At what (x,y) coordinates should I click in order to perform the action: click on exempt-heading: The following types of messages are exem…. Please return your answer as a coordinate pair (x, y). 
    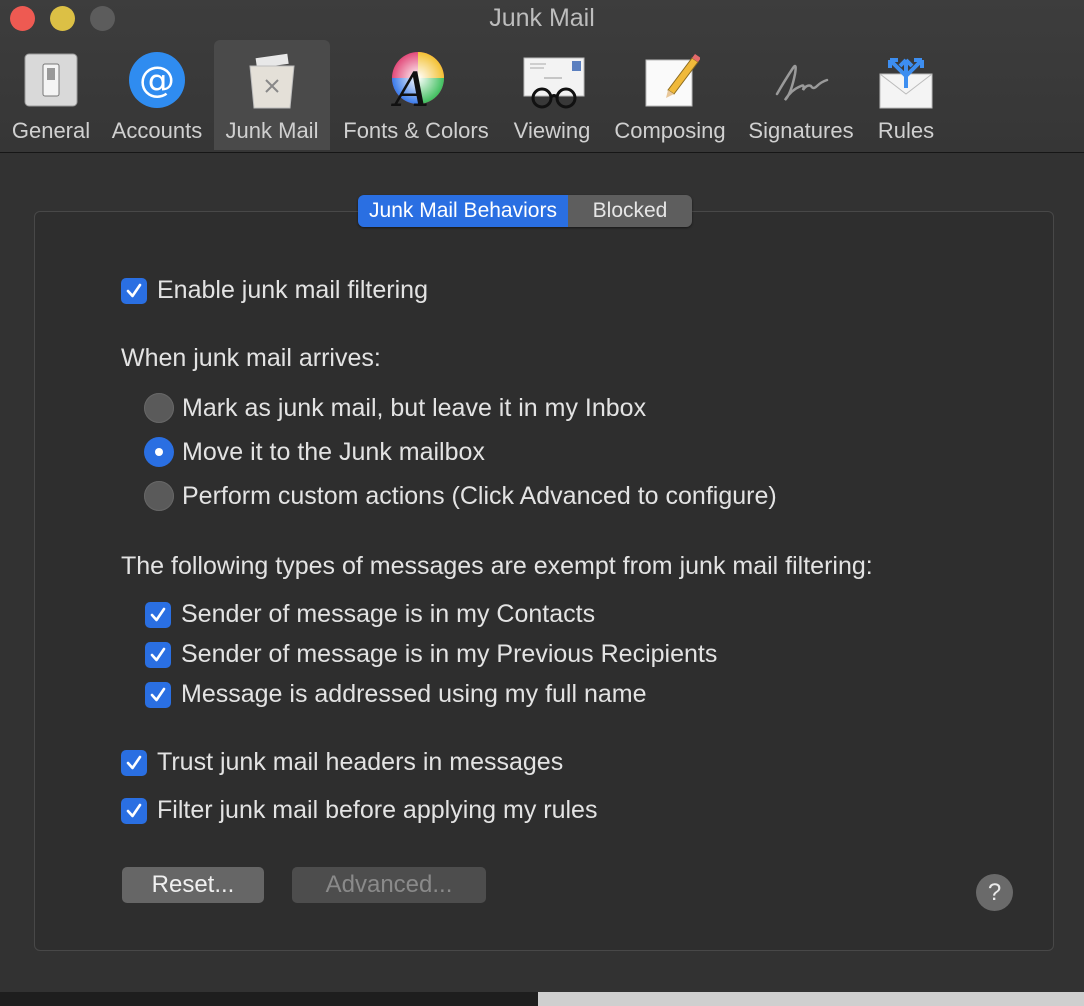
    Looking at the image, I should click on (497, 566).